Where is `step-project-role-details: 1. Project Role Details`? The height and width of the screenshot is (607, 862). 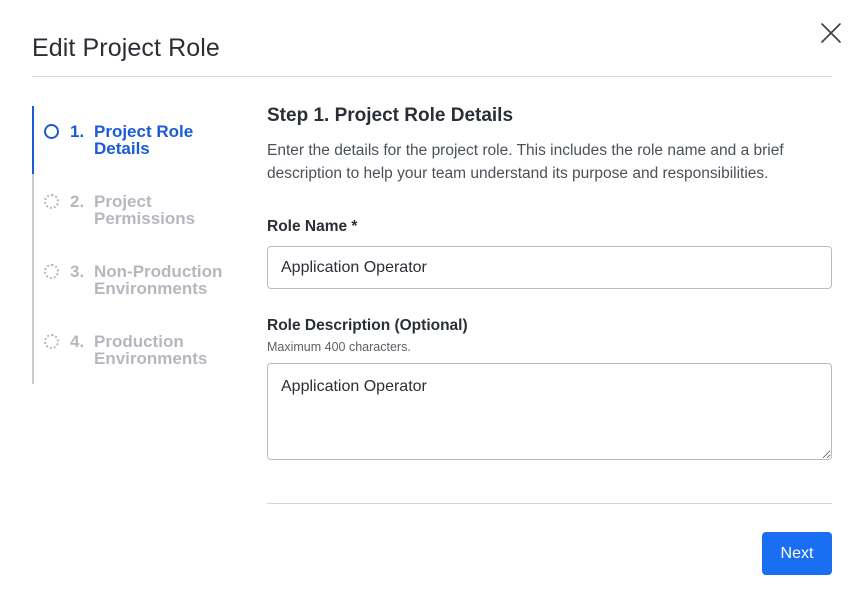
step-project-role-details: 1. Project Role Details is located at coordinates (144, 140).